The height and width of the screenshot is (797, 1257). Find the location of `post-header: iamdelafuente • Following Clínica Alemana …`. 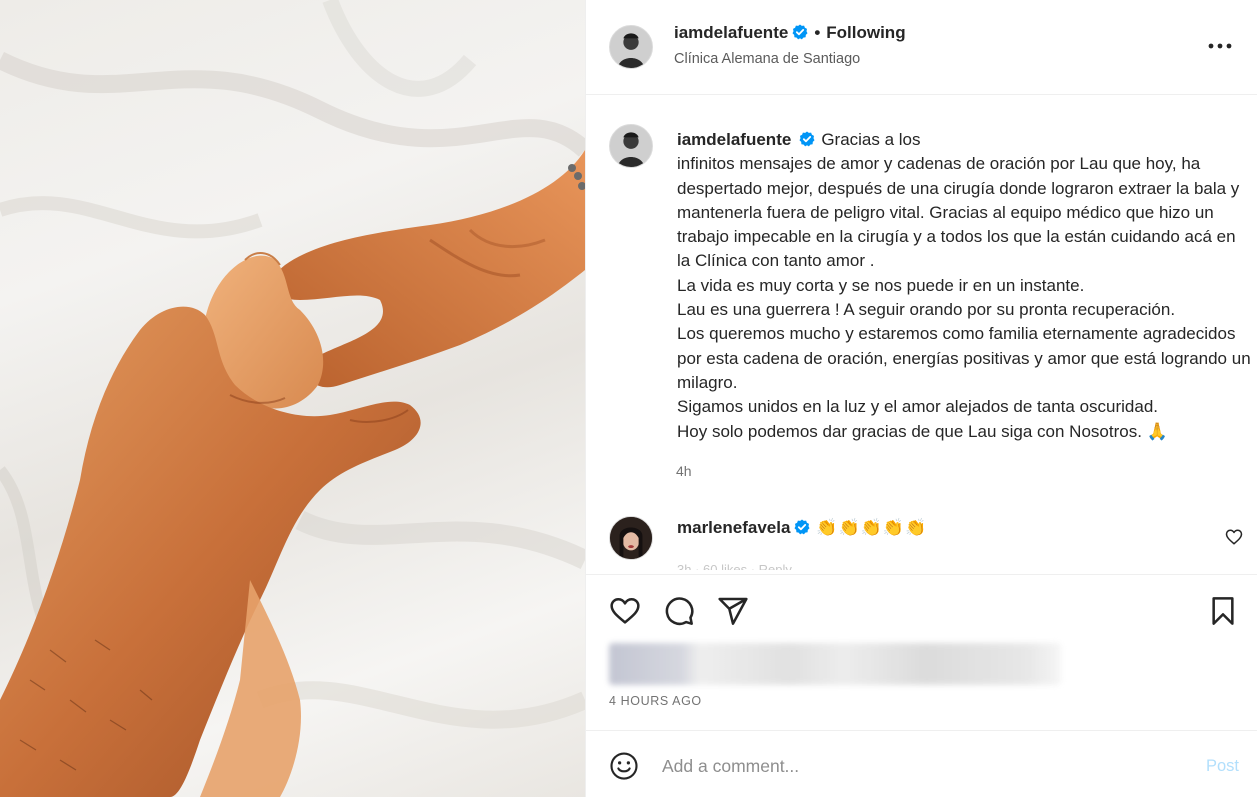

post-header: iamdelafuente • Following Clínica Alemana … is located at coordinates (921, 47).